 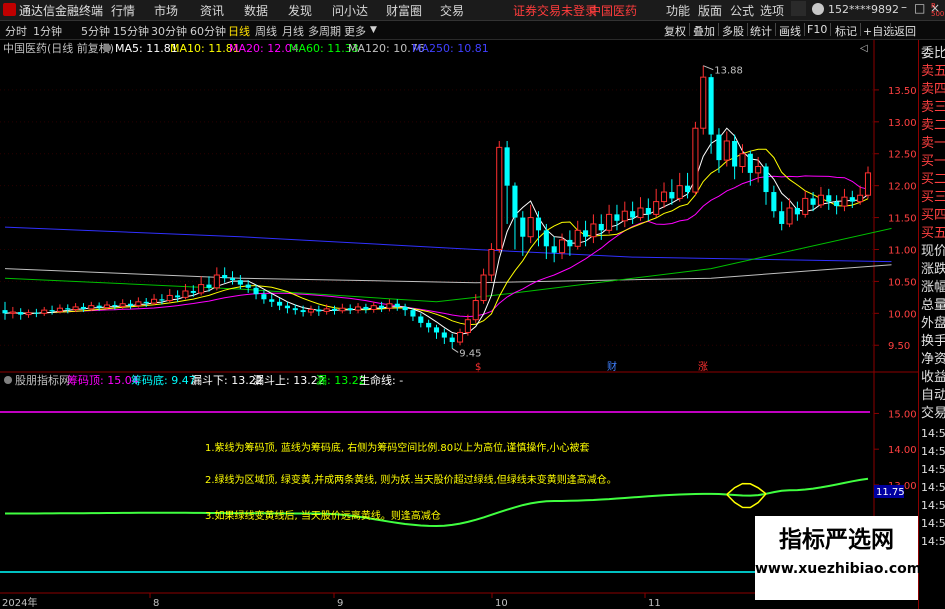 I want to click on event-marker-limit-up: 涨, so click(x=703, y=367).